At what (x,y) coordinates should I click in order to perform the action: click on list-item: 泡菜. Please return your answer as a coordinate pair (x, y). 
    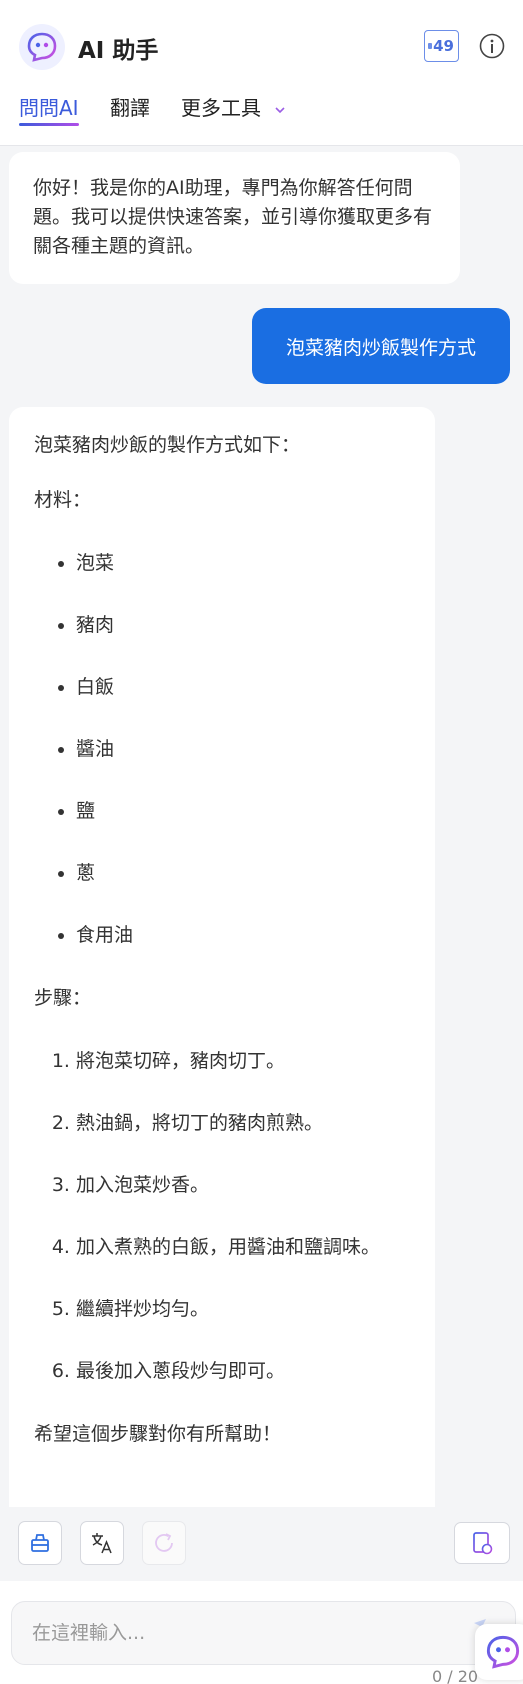
    Looking at the image, I should click on (243, 563).